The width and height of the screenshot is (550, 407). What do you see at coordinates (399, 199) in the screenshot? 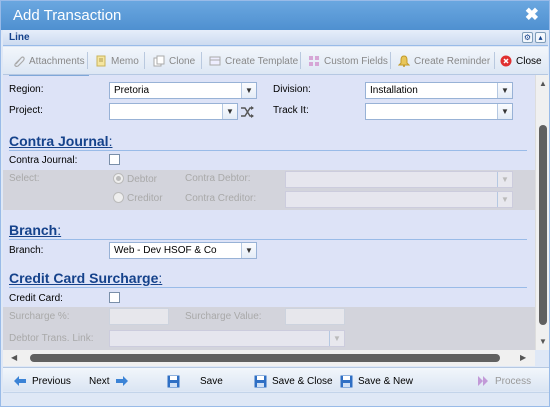
I see `contra-creditor-select: ▼` at bounding box center [399, 199].